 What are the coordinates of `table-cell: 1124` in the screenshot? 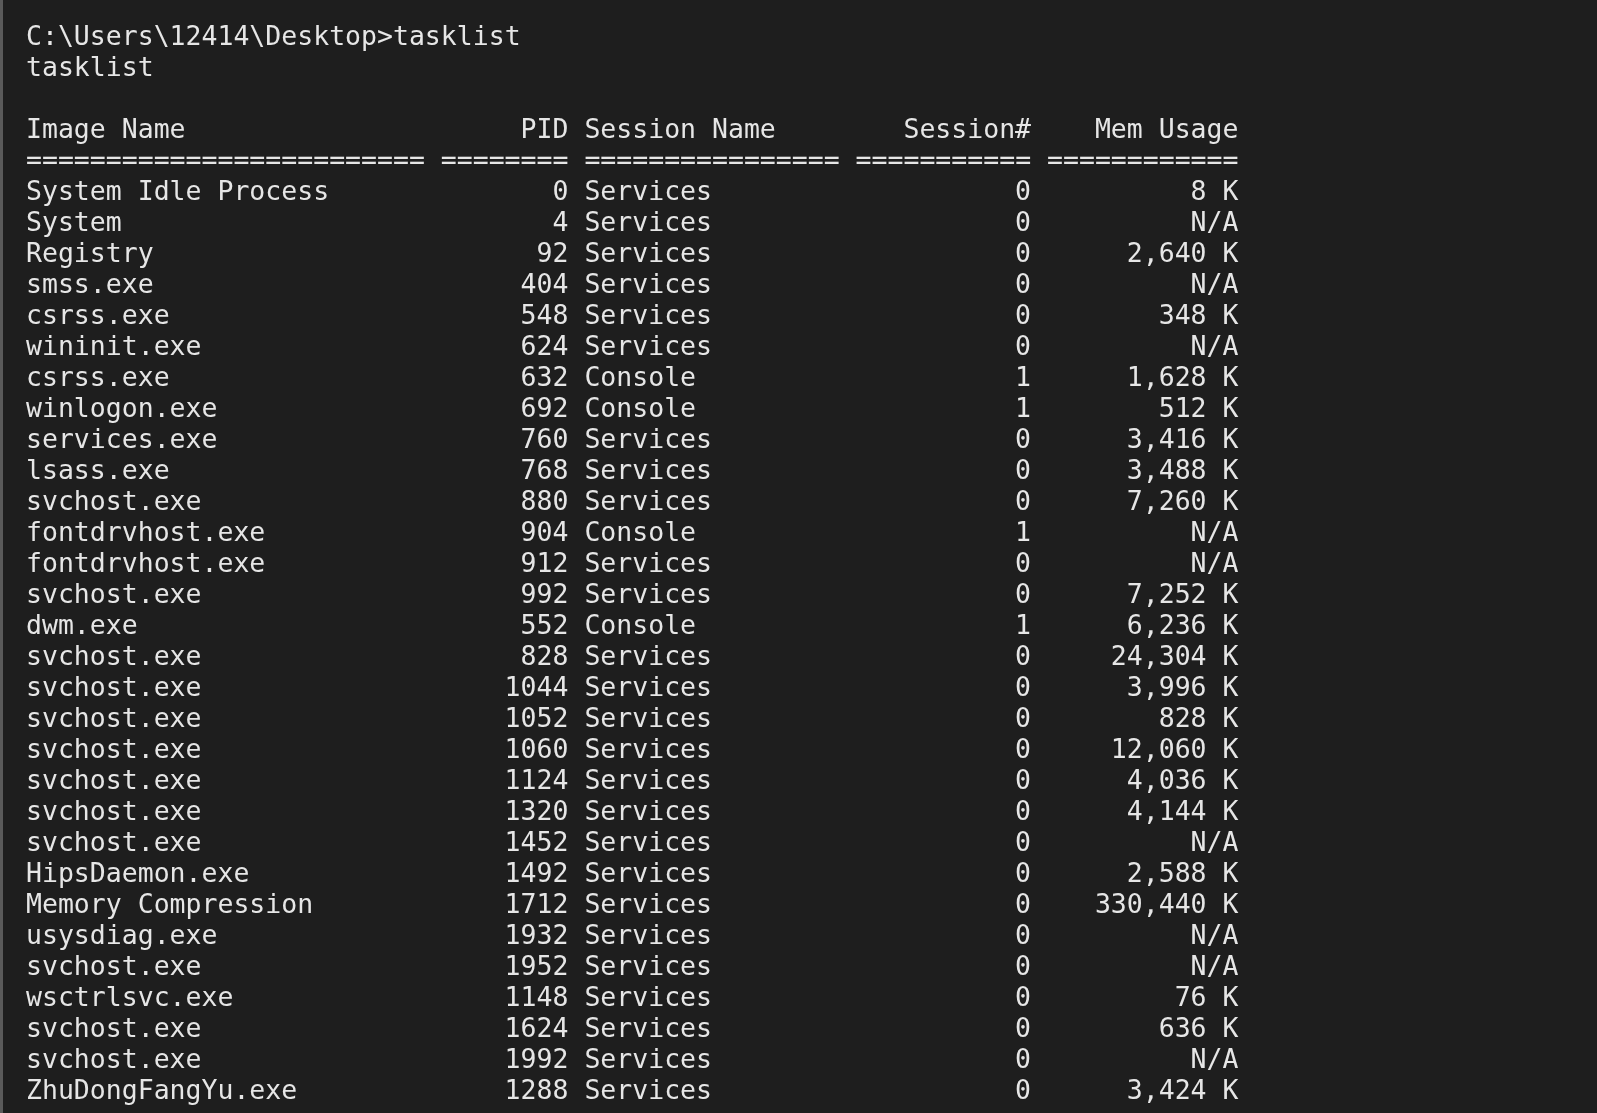 It's located at (536, 779).